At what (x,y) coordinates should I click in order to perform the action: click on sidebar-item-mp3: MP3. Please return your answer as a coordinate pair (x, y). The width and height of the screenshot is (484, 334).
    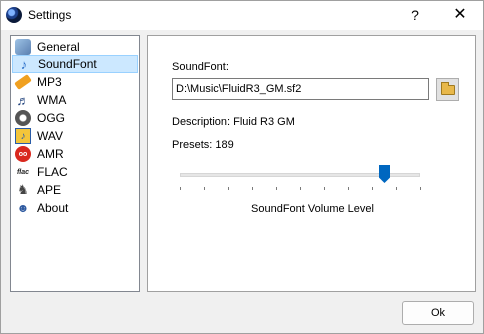
    Looking at the image, I should click on (75, 82).